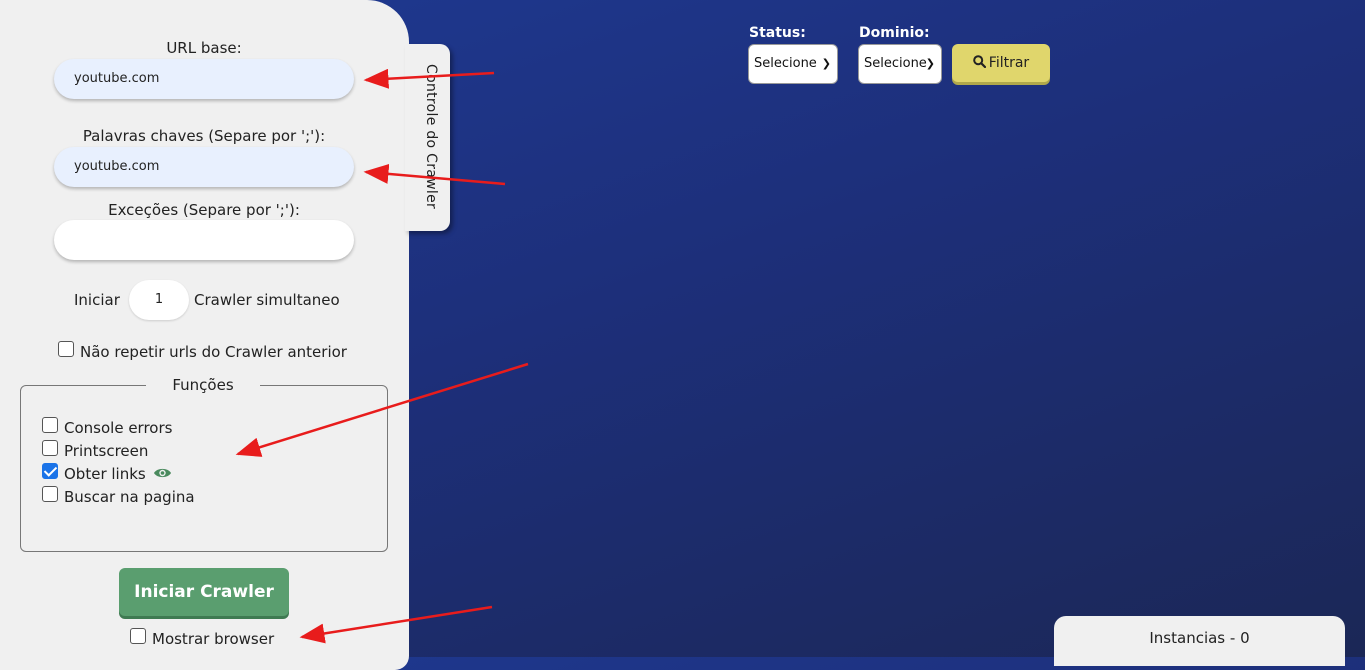 Image resolution: width=1365 pixels, height=670 pixels. I want to click on no-repeat-urls-checkbox, so click(66, 349).